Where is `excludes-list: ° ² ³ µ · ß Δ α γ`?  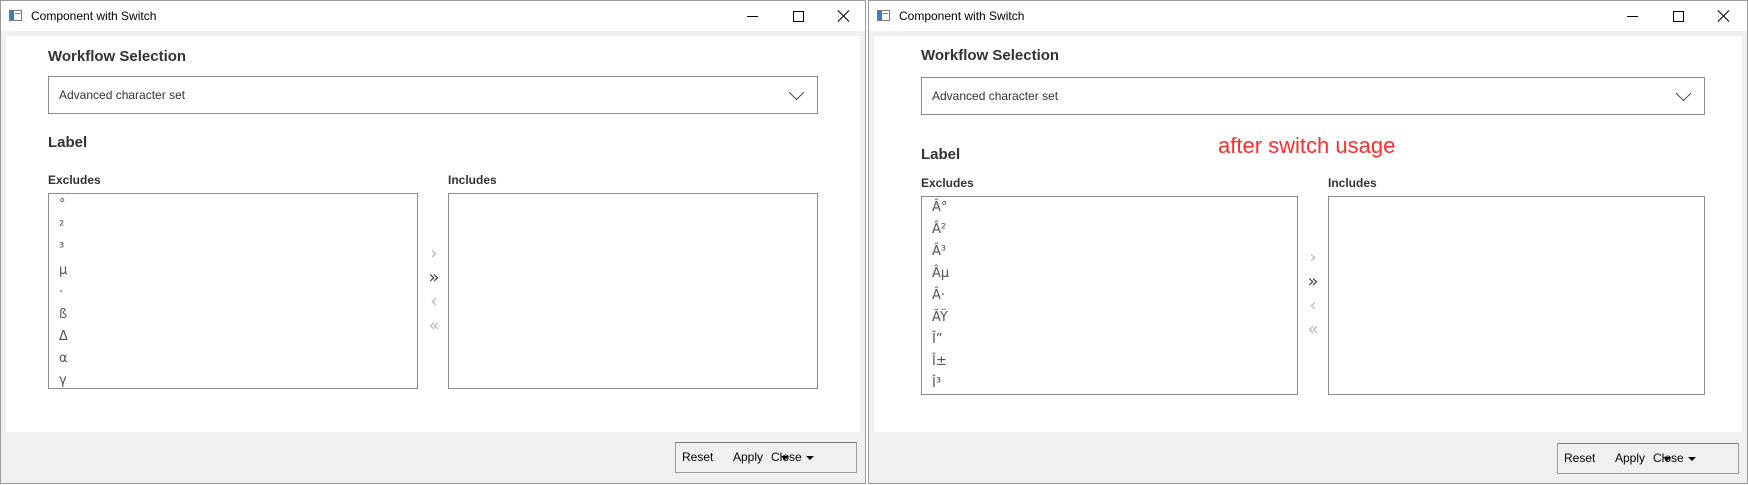
excludes-list: ° ² ³ µ · ß Δ α γ is located at coordinates (233, 291).